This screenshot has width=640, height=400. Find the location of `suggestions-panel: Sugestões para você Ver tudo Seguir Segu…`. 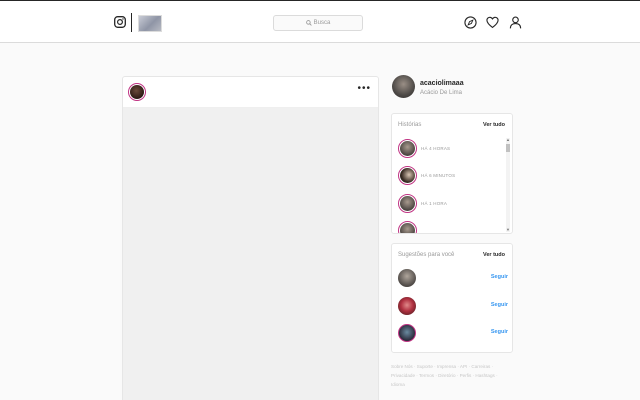

suggestions-panel: Sugestões para você Ver tudo Seguir Segu… is located at coordinates (452, 298).